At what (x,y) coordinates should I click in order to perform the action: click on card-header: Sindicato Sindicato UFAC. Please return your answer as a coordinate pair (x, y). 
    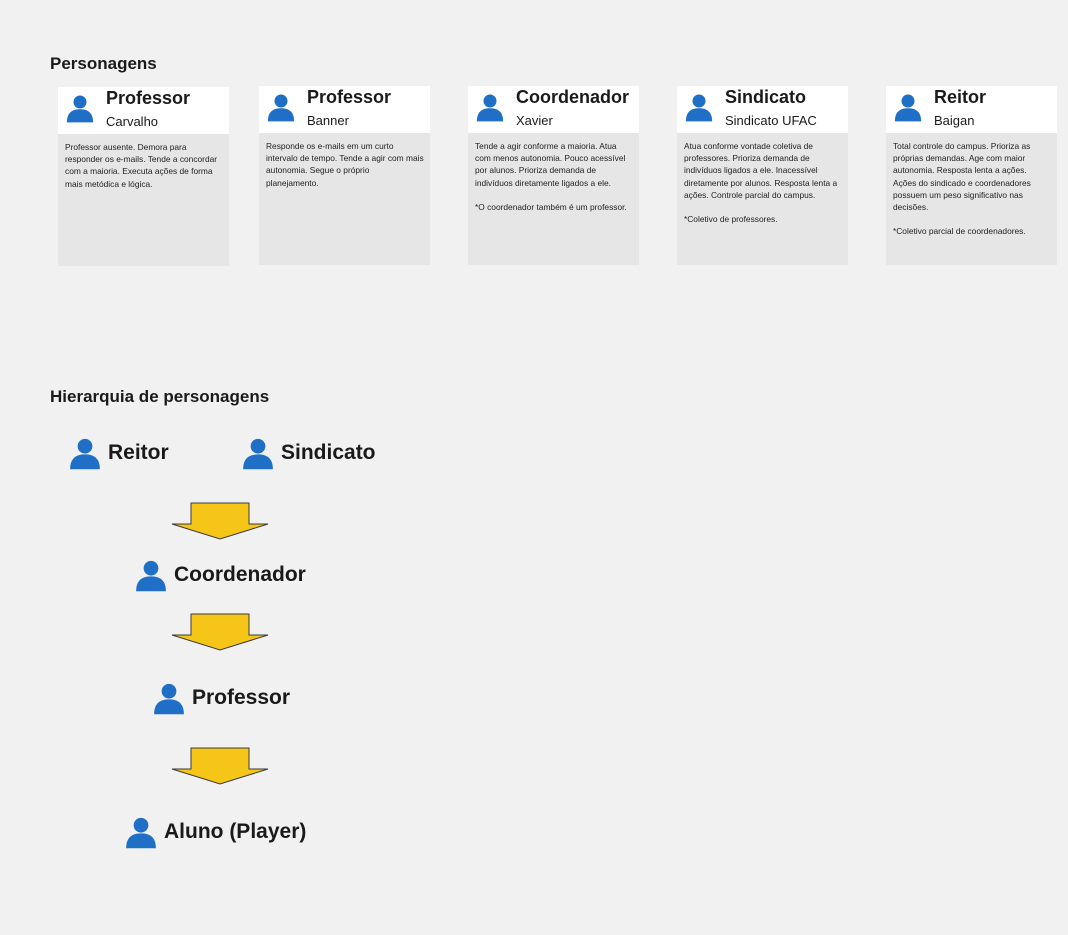
    Looking at the image, I should click on (762, 109).